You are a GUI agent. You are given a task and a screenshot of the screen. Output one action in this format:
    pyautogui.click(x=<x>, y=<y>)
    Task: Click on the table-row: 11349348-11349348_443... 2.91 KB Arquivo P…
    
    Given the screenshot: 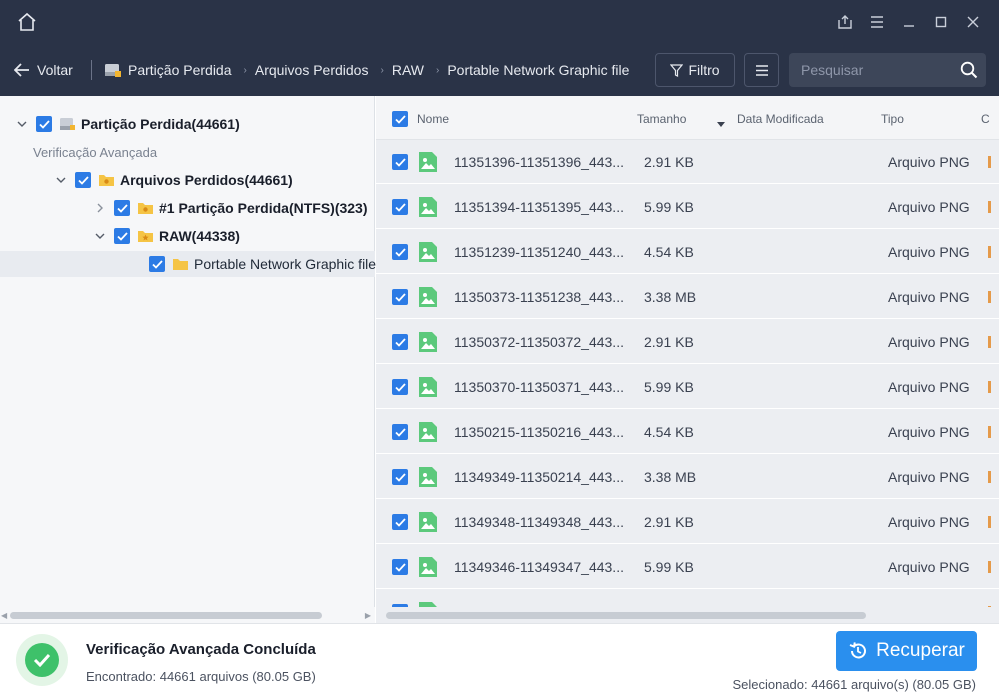 What is the action you would take?
    pyautogui.click(x=687, y=522)
    